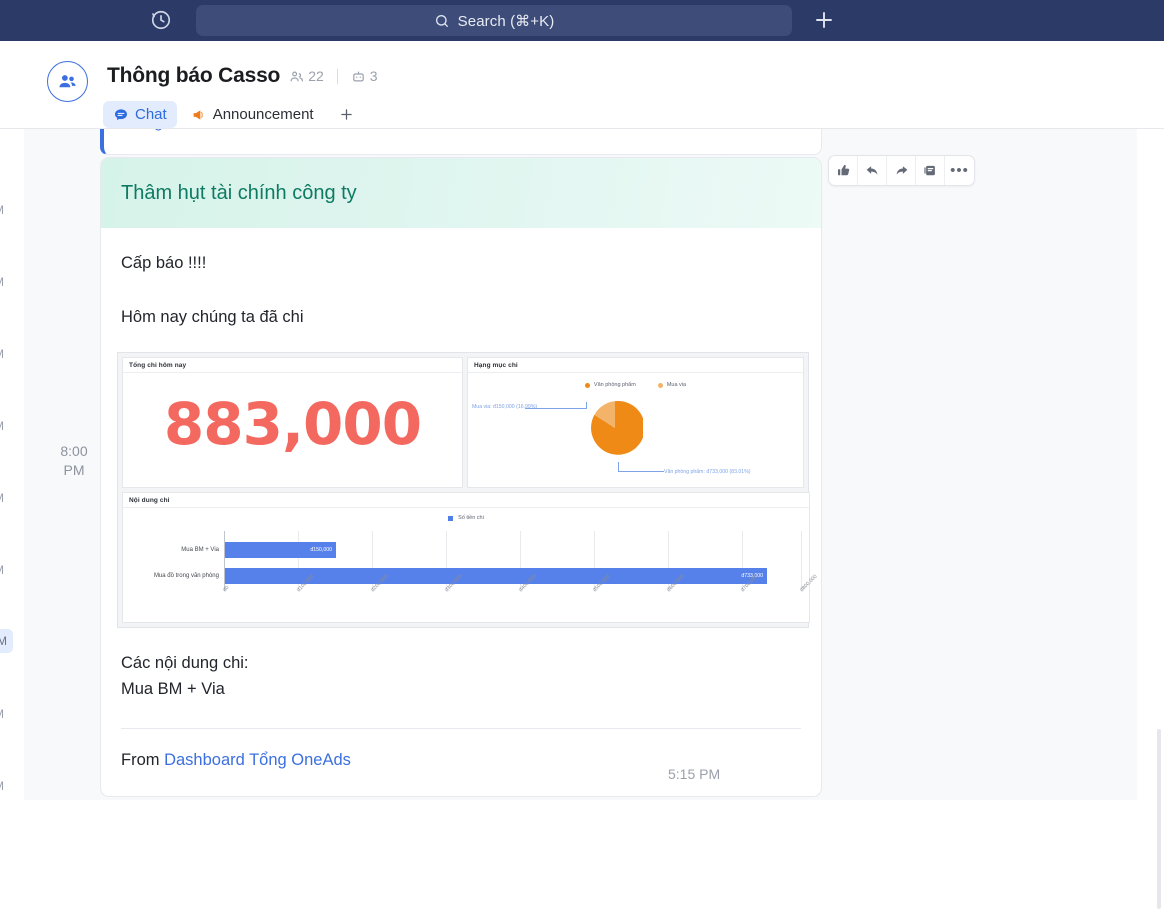 The height and width of the screenshot is (909, 1164). I want to click on forward-arrow-icon, so click(901, 170).